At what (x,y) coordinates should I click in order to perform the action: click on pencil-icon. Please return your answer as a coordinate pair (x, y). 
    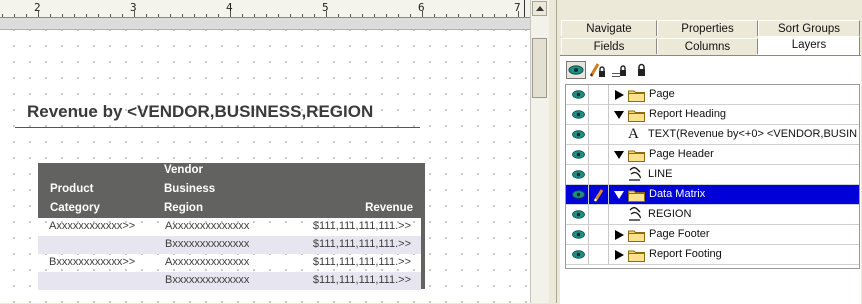
    Looking at the image, I should click on (599, 195).